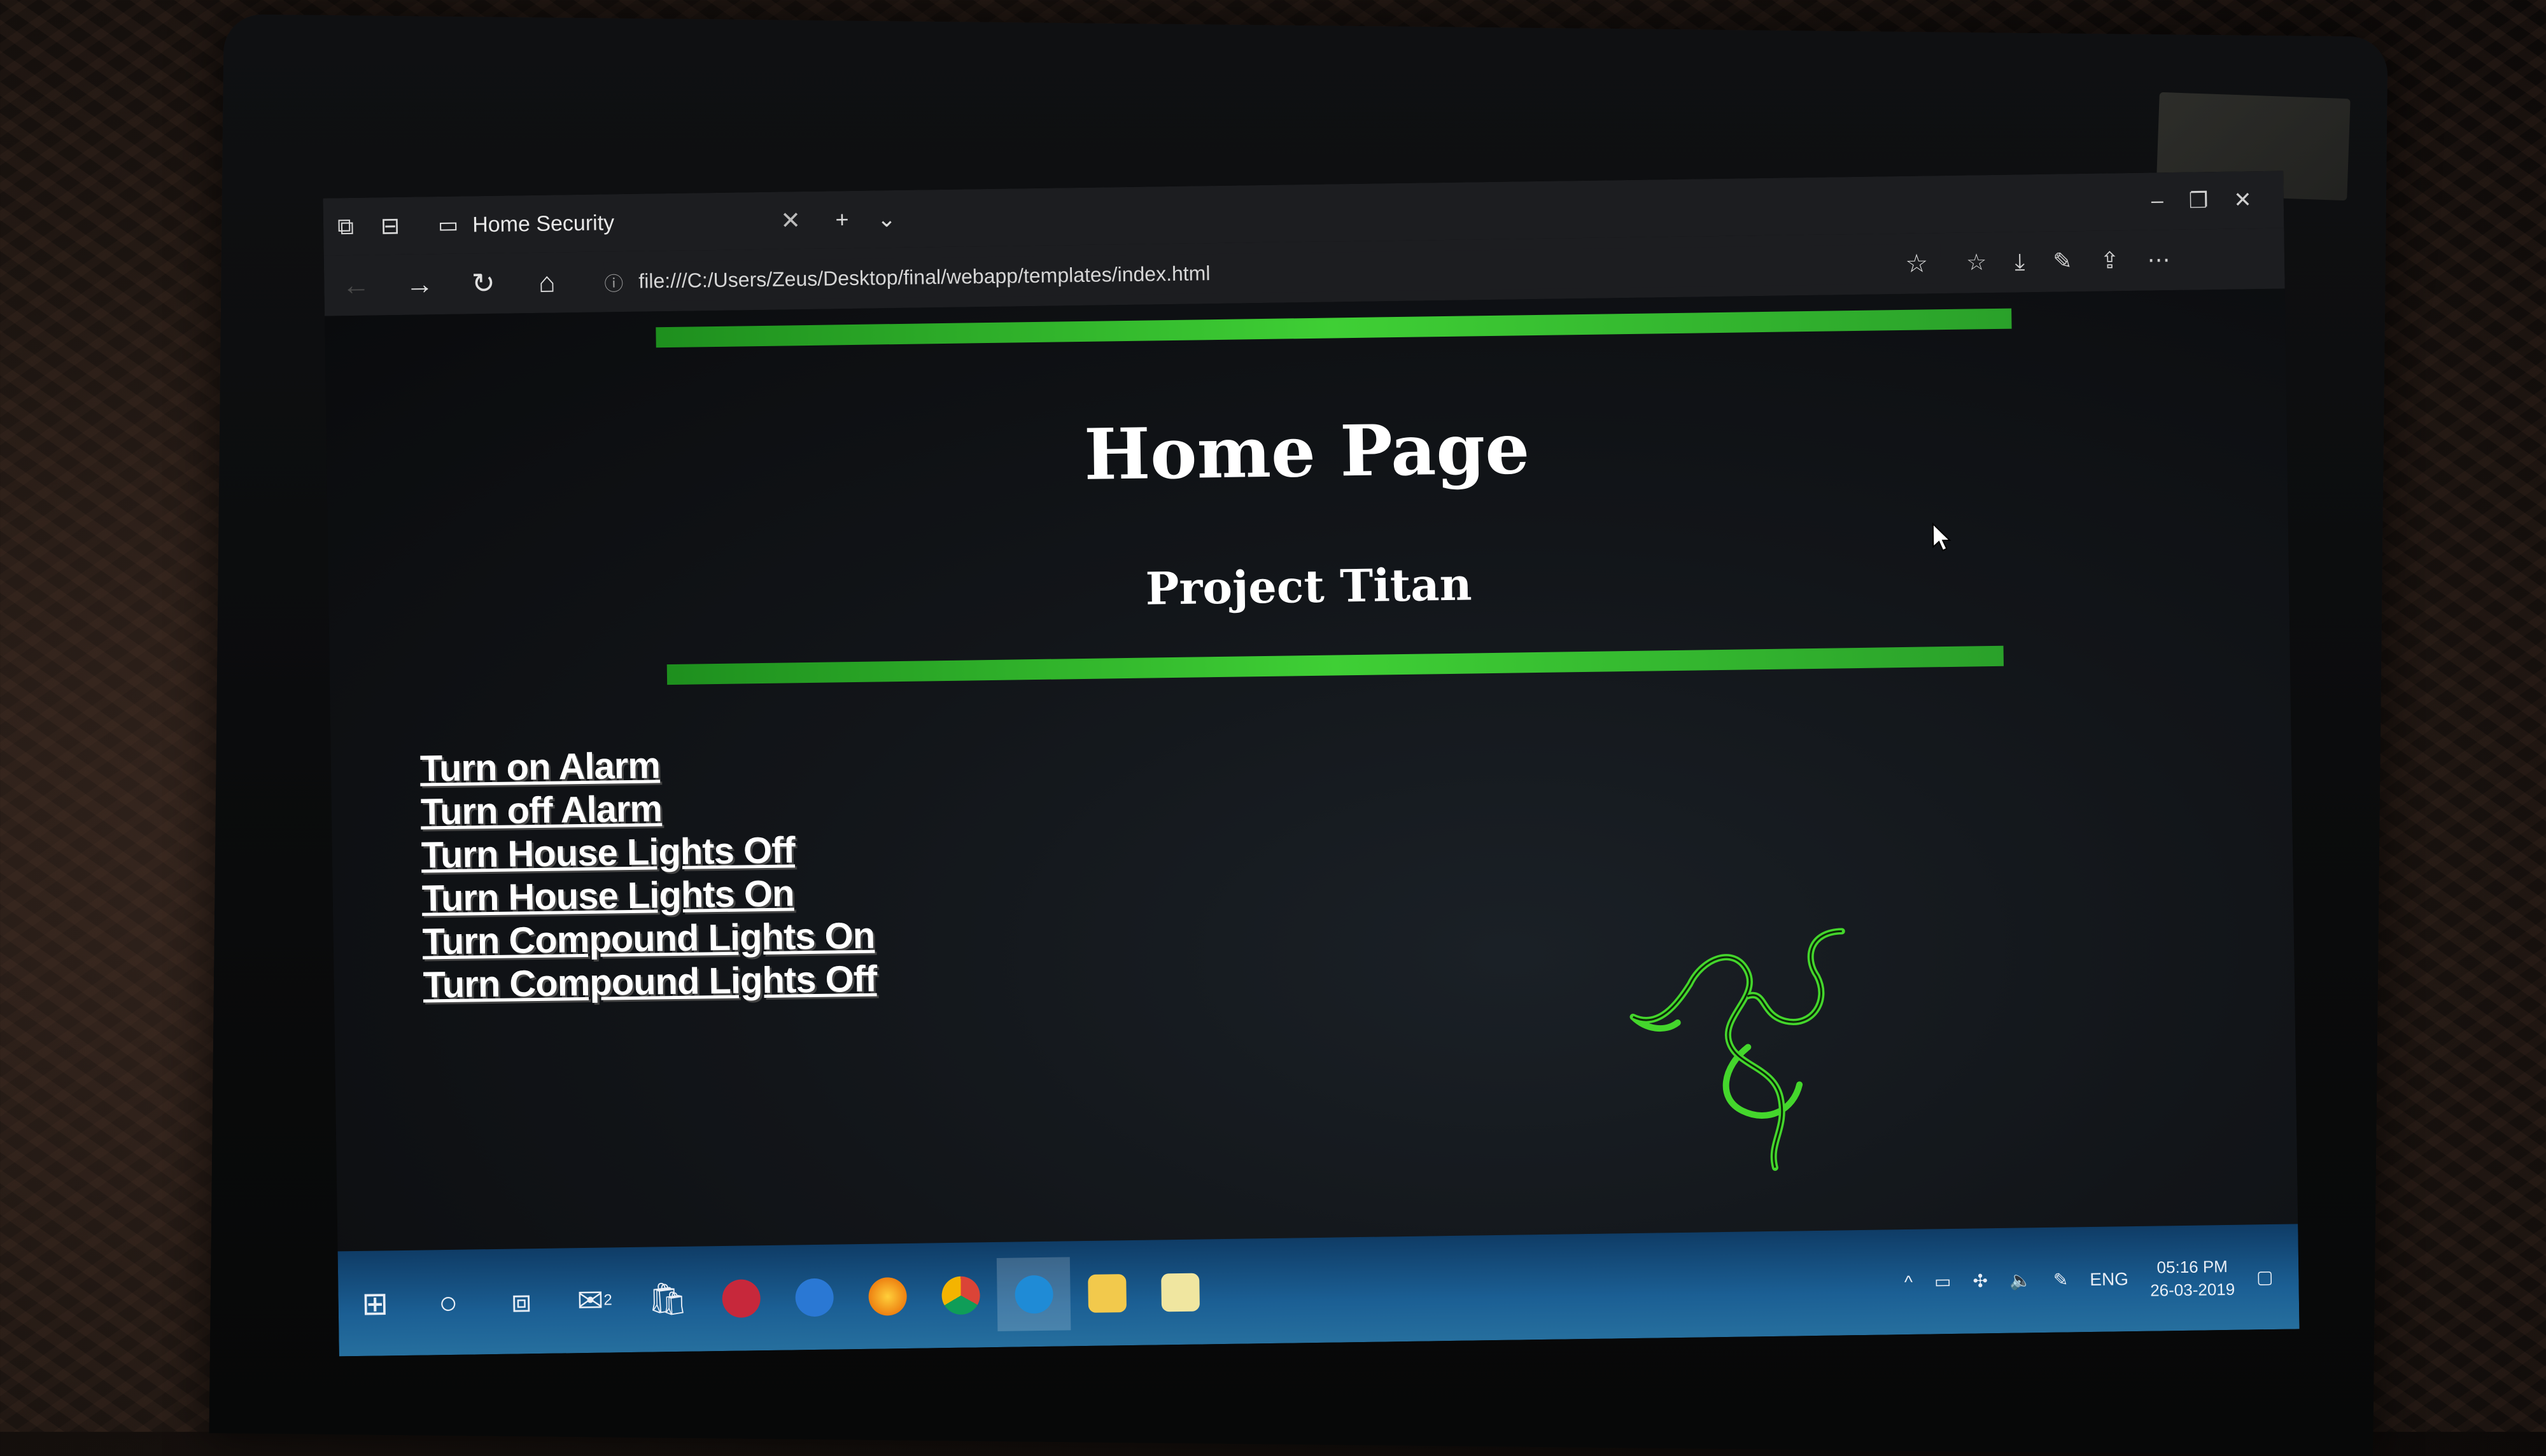  I want to click on refresh-icon: ↻, so click(483, 283).